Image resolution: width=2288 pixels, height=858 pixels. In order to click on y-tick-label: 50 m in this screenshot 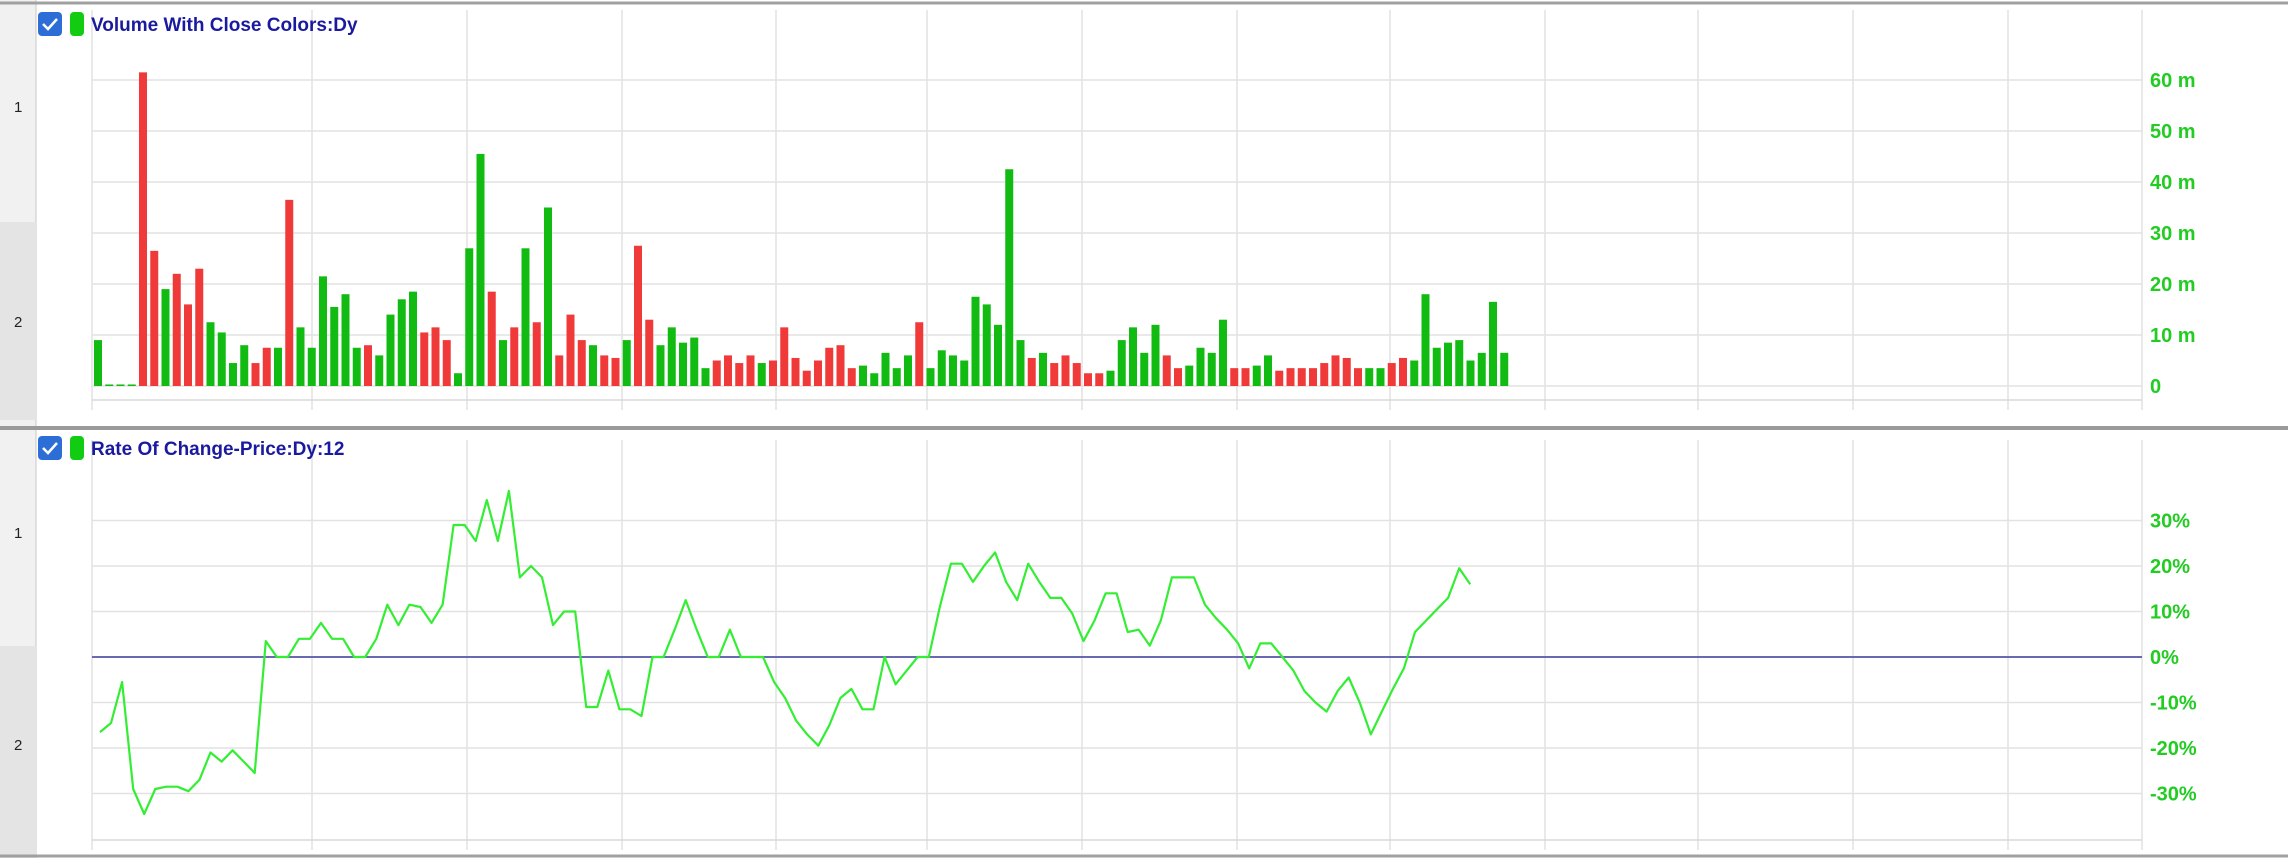, I will do `click(2173, 132)`.